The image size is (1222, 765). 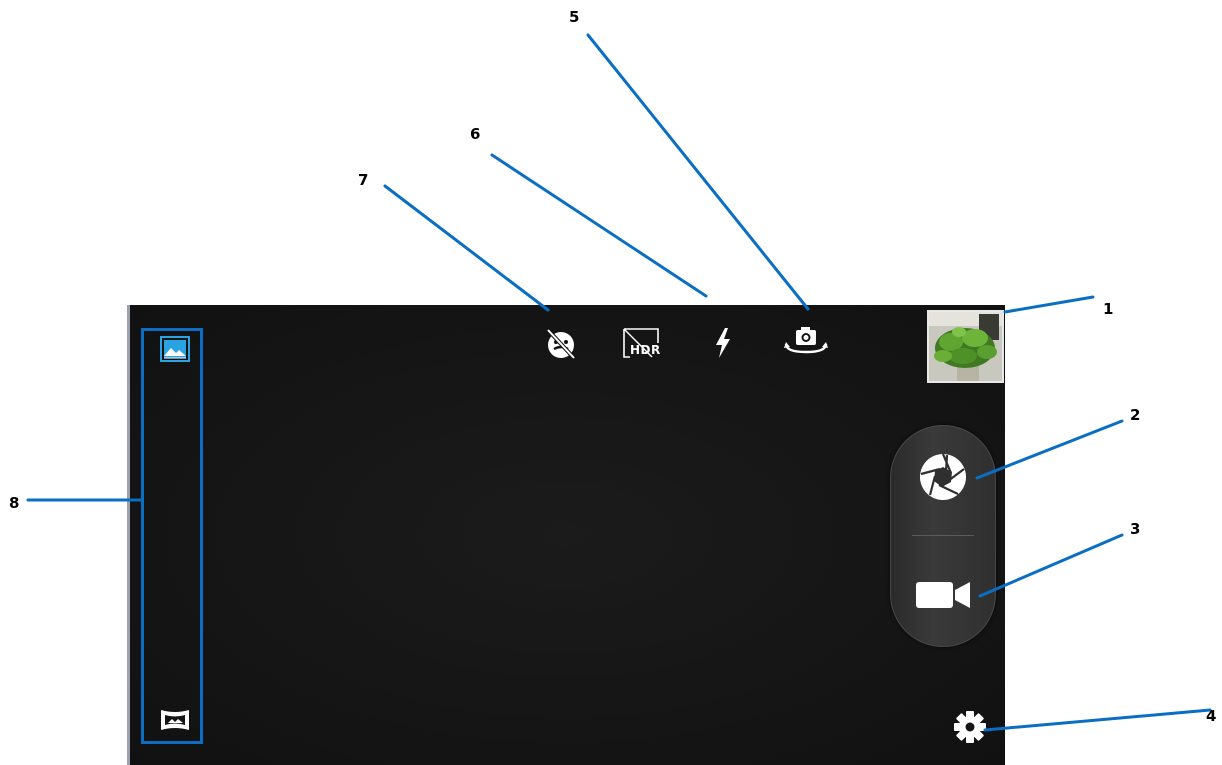 What do you see at coordinates (175, 349) in the screenshot?
I see `photo-mode-icon` at bounding box center [175, 349].